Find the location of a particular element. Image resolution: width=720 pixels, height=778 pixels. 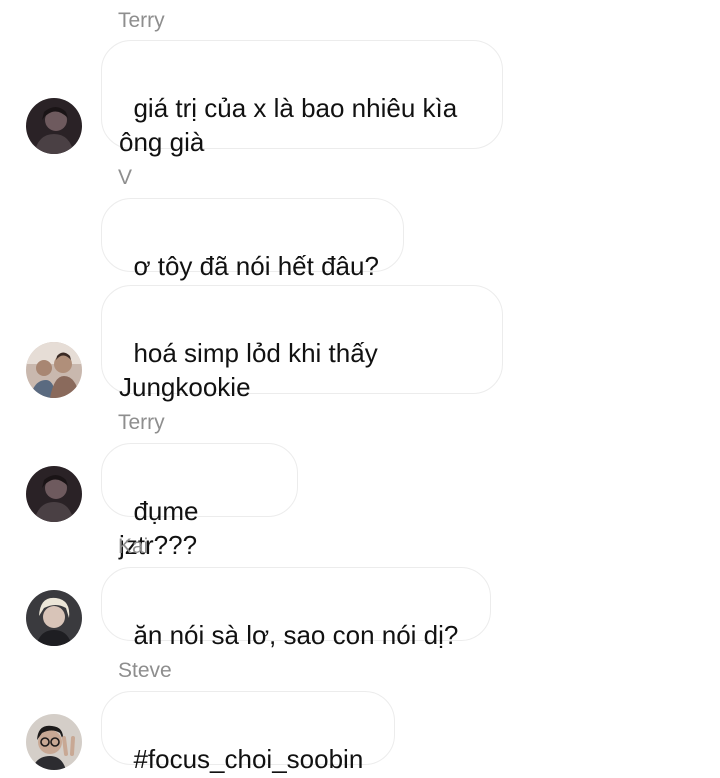

sender-name: V is located at coordinates (125, 177).